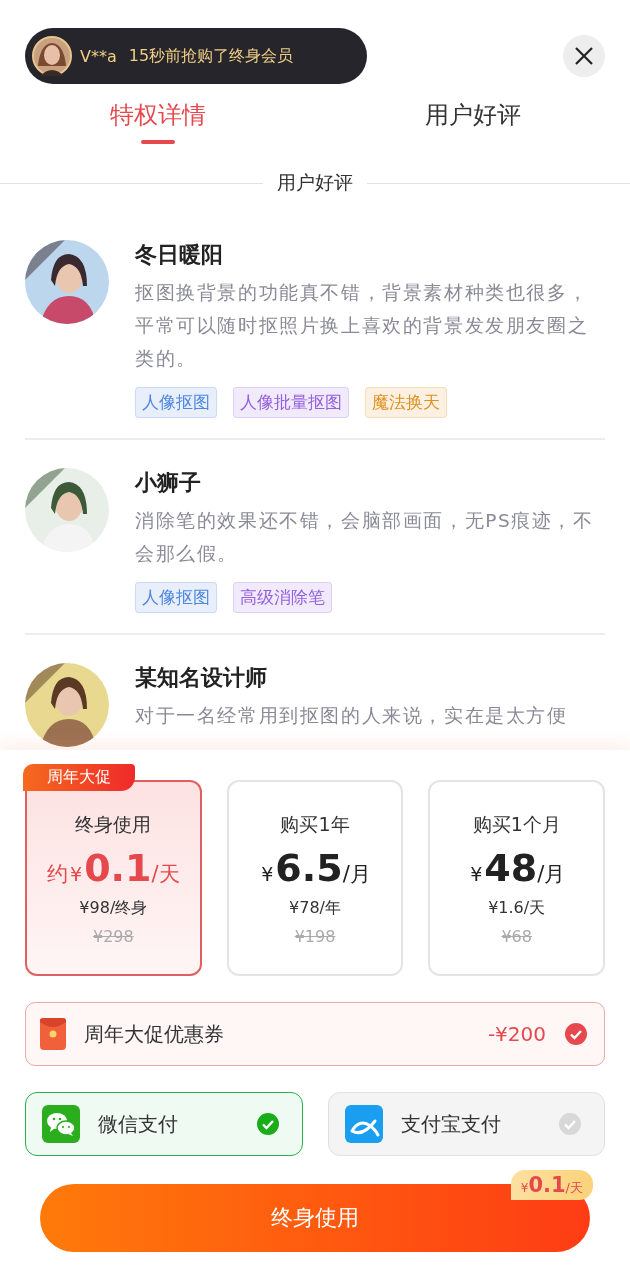  What do you see at coordinates (516, 1034) in the screenshot?
I see `coupon-amount: -¥200` at bounding box center [516, 1034].